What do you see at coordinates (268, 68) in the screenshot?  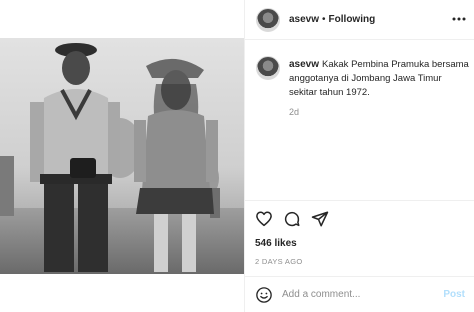 I see `caption-avatar` at bounding box center [268, 68].